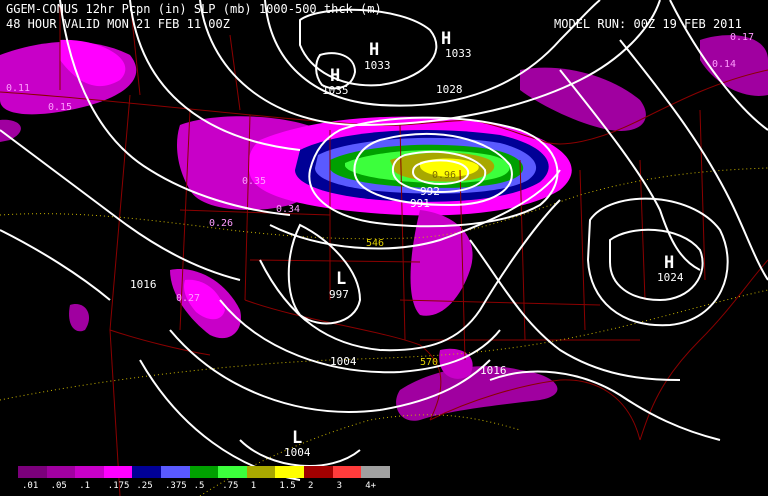  What do you see at coordinates (188, 298) in the screenshot?
I see `precip-label: 0.27` at bounding box center [188, 298].